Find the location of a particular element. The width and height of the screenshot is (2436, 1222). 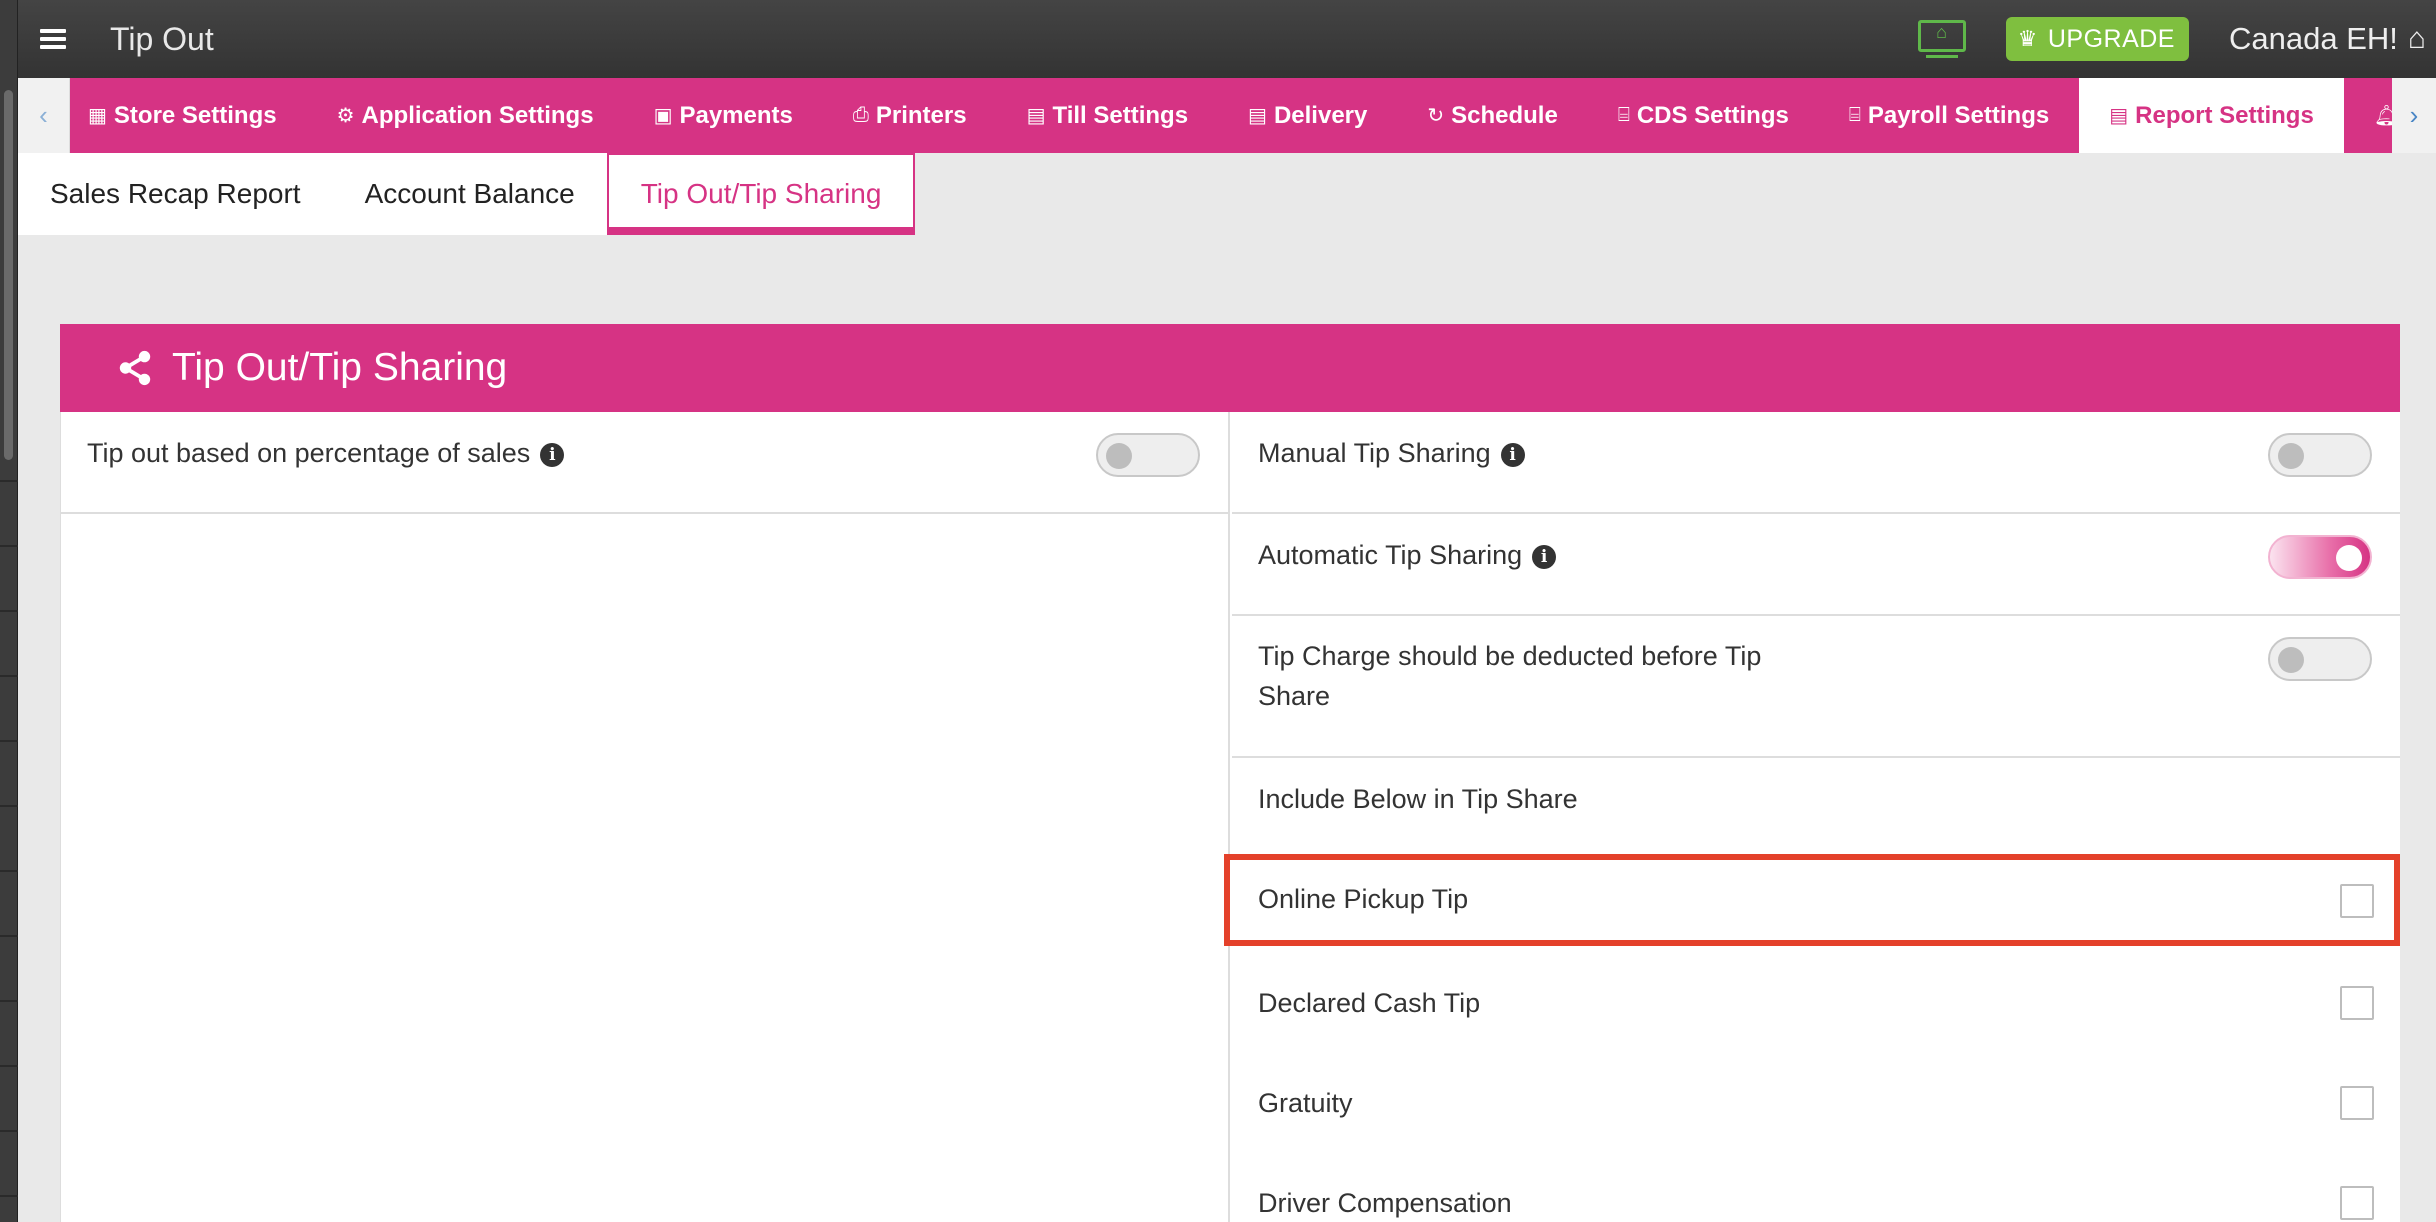

include-heading-row: Include Below in Tip Share is located at coordinates (1816, 806).